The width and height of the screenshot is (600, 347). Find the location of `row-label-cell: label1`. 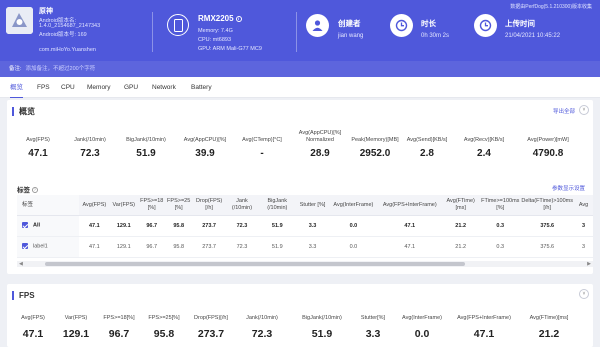

row-label-cell: label1 is located at coordinates (48, 247).